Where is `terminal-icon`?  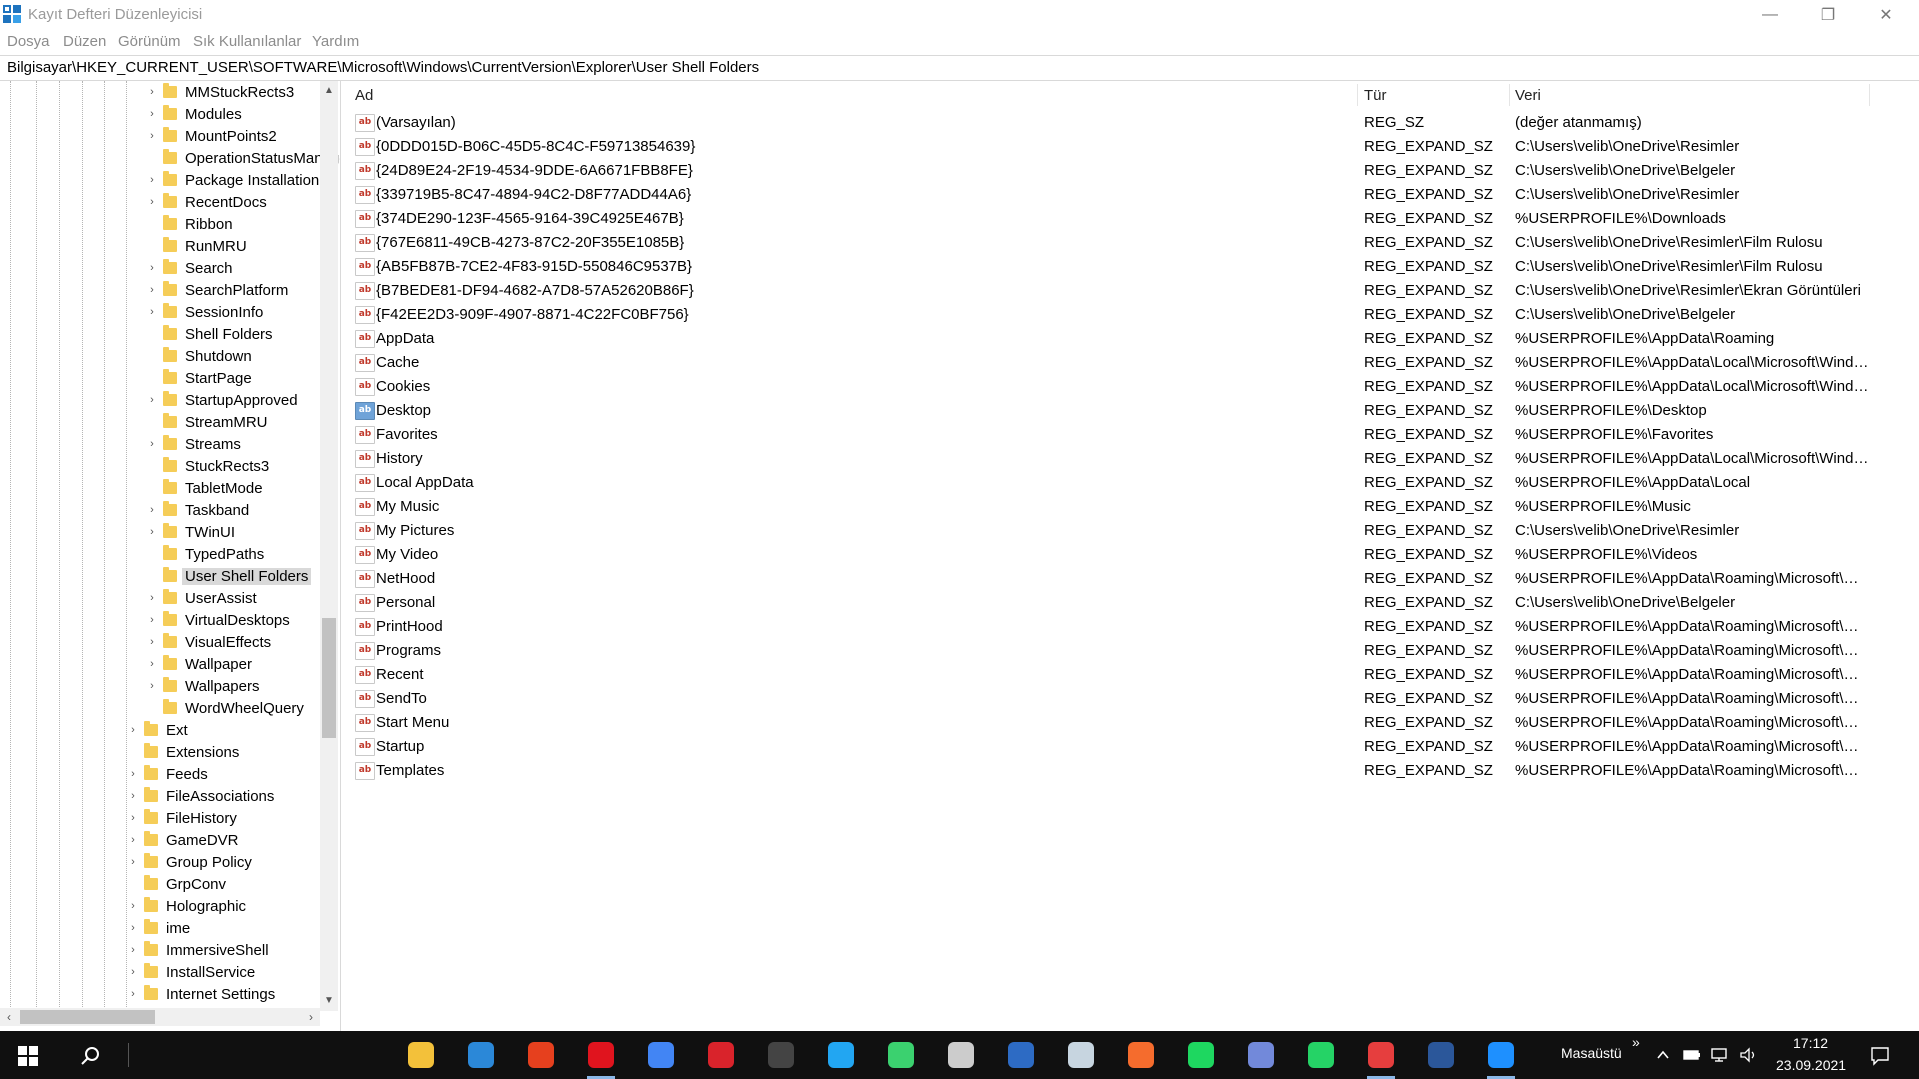
terminal-icon is located at coordinates (961, 1055).